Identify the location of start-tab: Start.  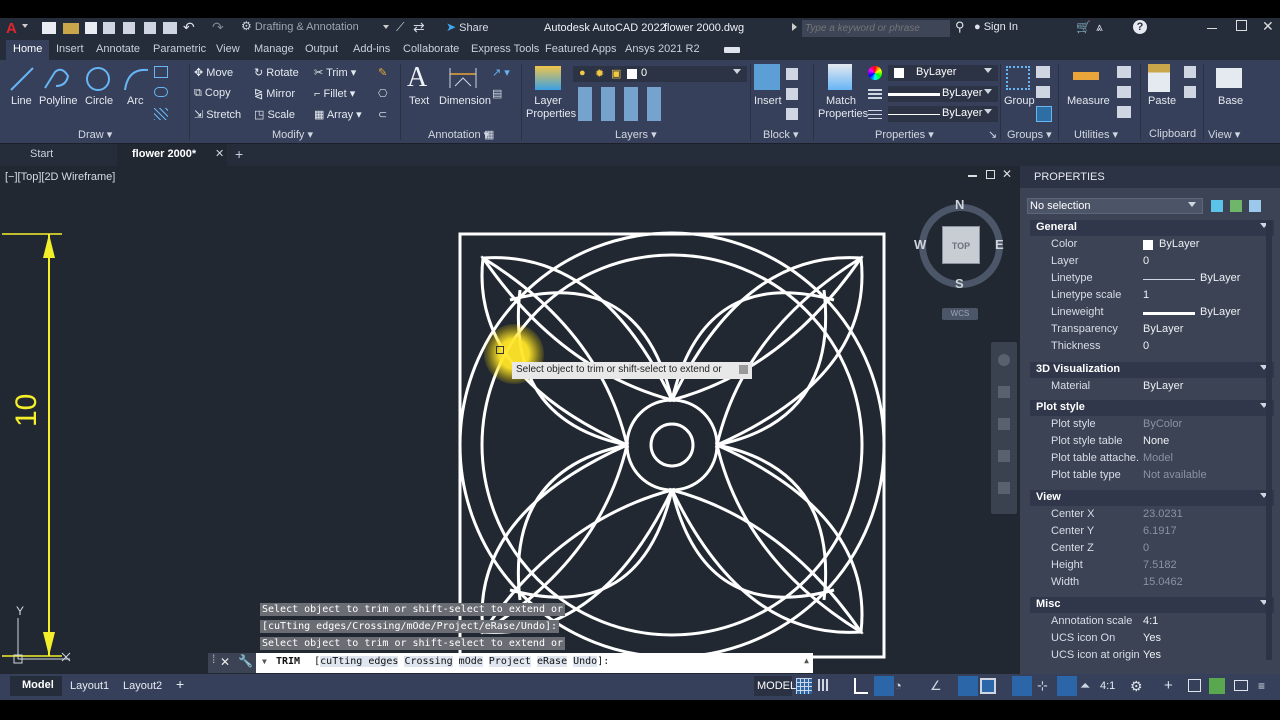
(41, 154).